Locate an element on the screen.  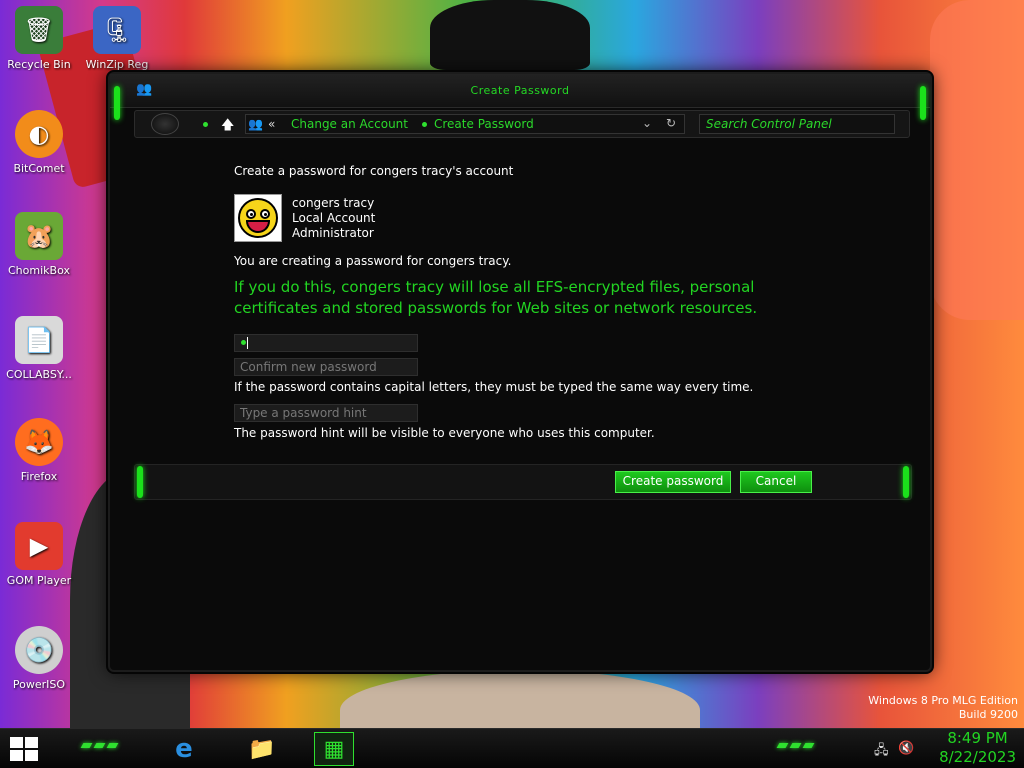
cmdbar-led-left-icon is located at coordinates (140, 482).